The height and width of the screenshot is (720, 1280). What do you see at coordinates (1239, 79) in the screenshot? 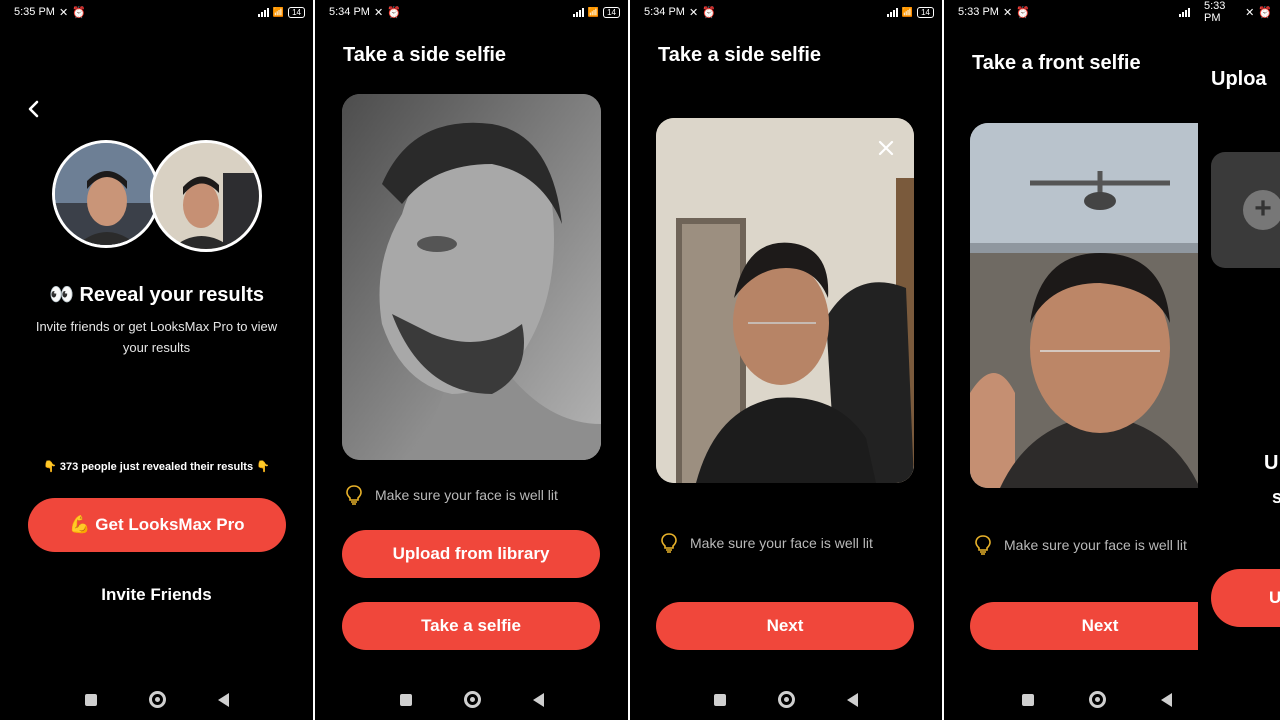
I see `screen-title: Uploa` at bounding box center [1239, 79].